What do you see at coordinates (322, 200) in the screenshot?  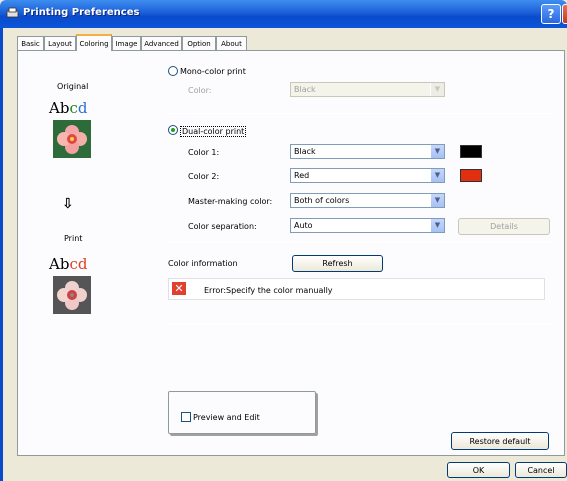 I see `master-making-value: Both of colors` at bounding box center [322, 200].